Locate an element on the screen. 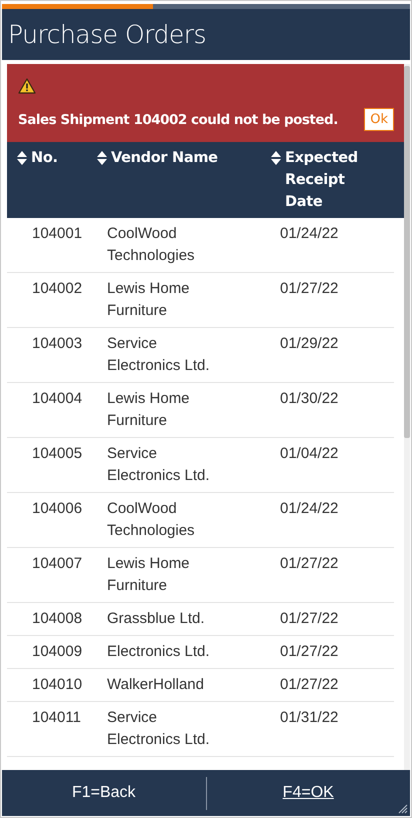  column-header: No. is located at coordinates (44, 158).